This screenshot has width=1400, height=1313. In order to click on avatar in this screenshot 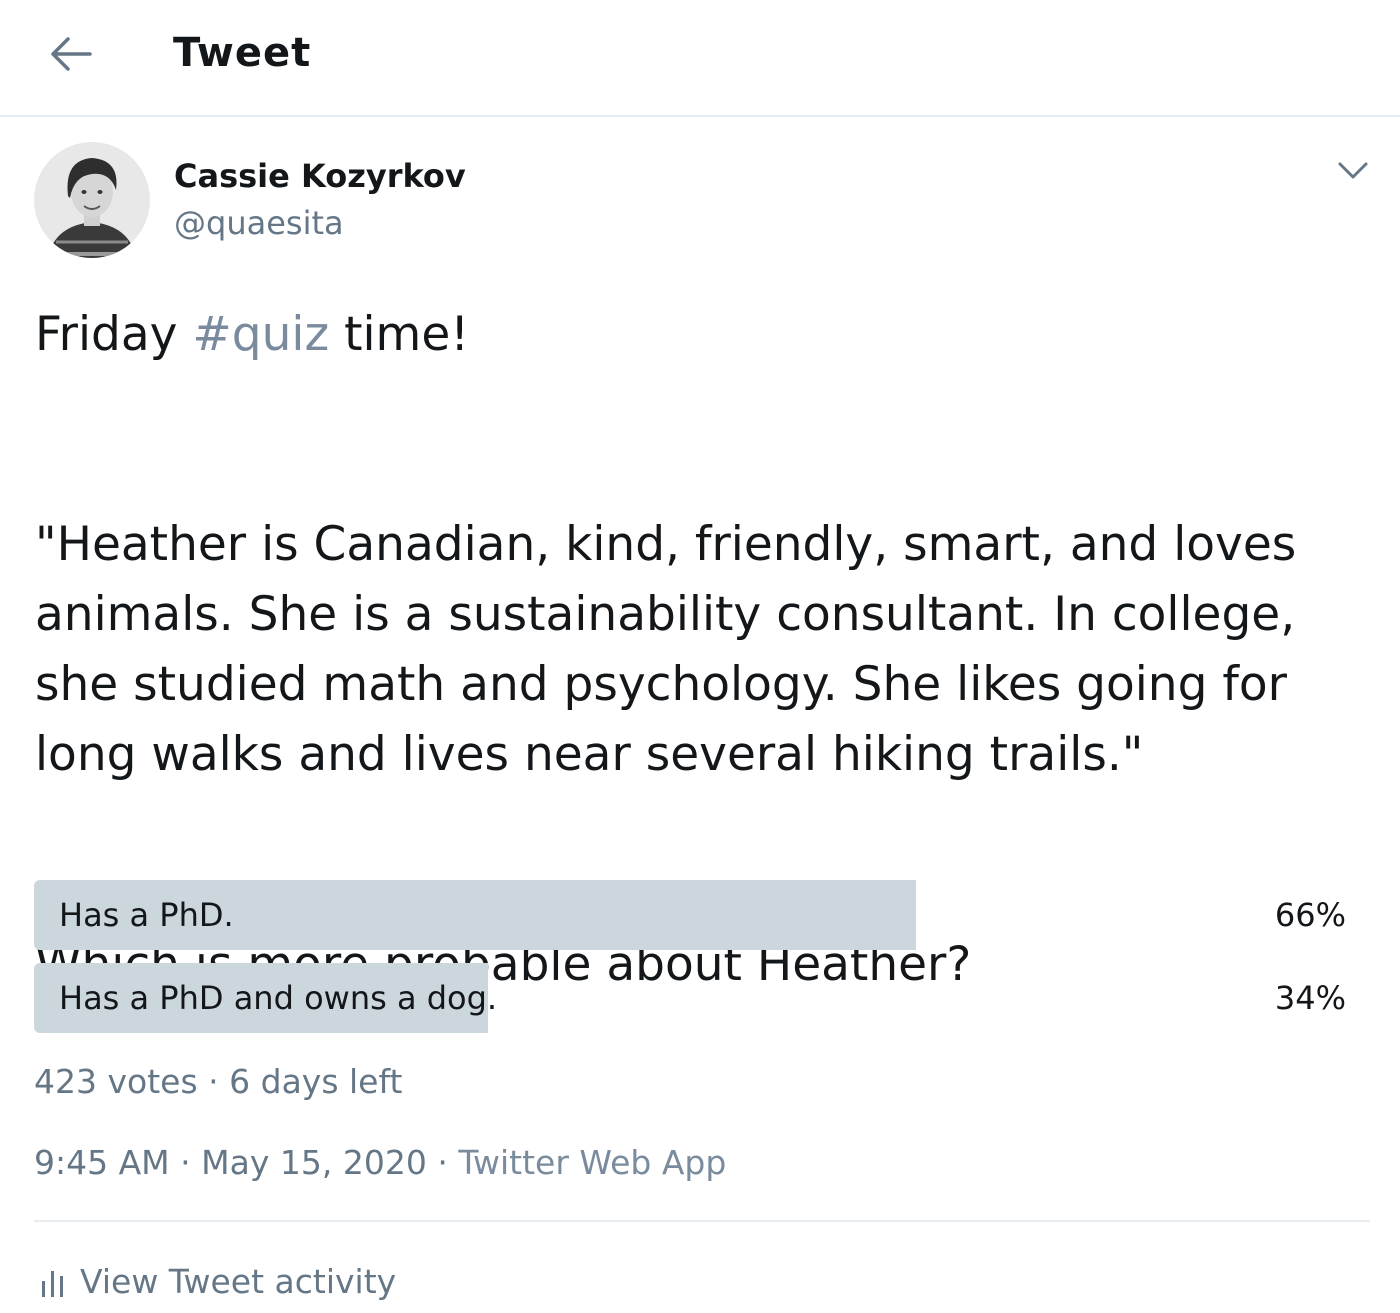, I will do `click(92, 200)`.